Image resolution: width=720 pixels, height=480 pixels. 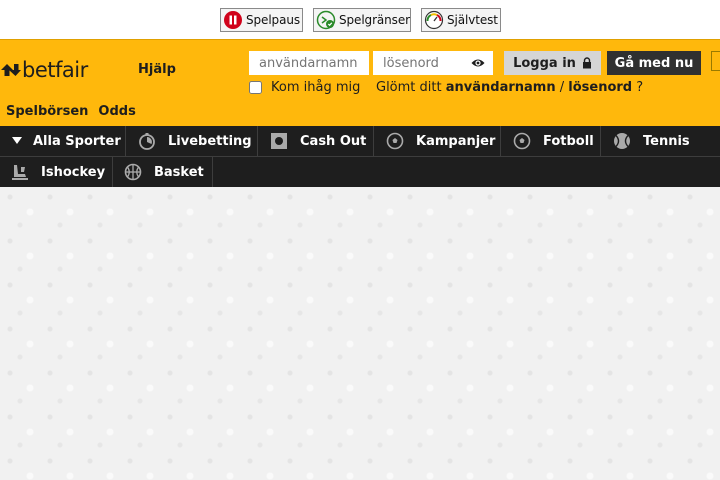 I want to click on remember-me: Kom ihåg mig, so click(x=304, y=87).